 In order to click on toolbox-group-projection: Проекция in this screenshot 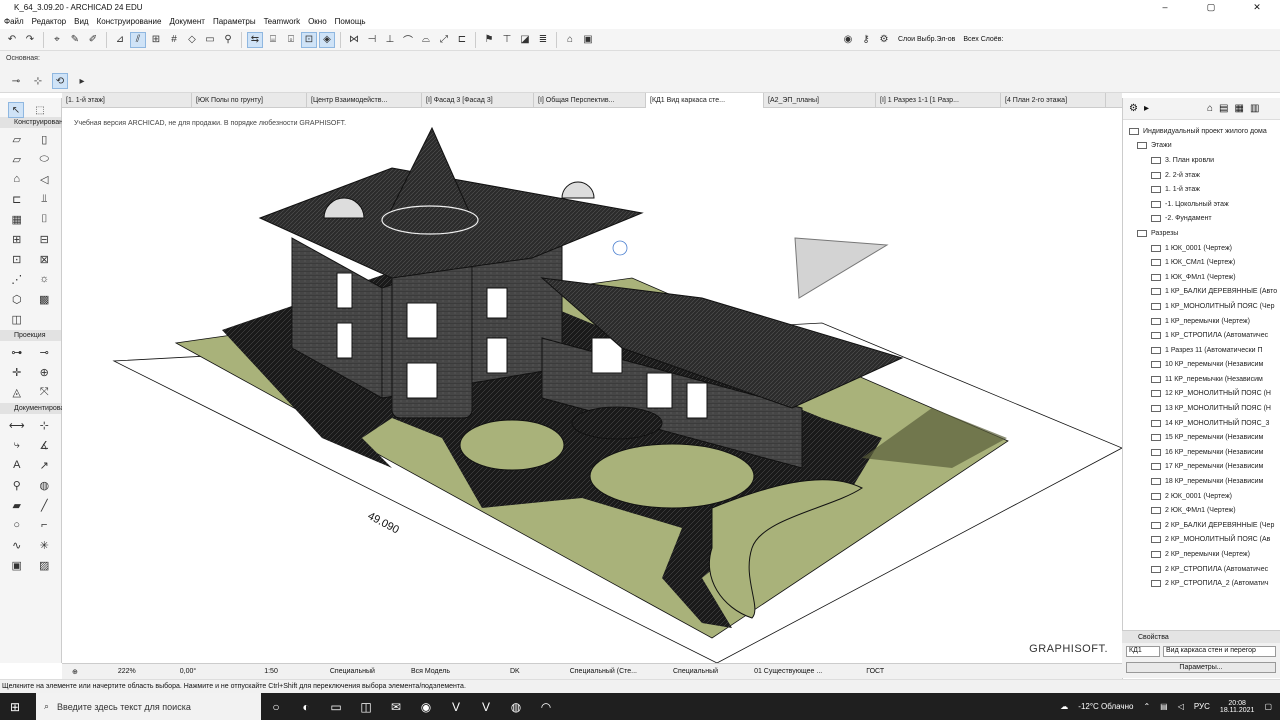, I will do `click(30, 335)`.